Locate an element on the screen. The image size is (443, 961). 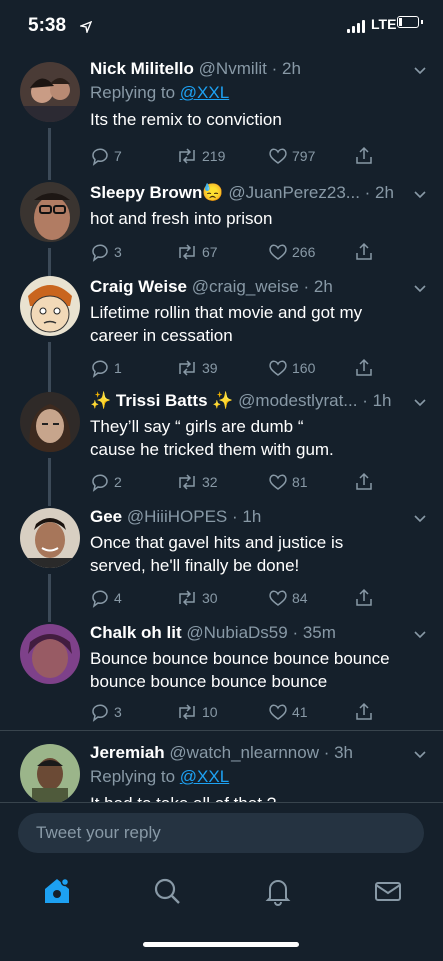
like-count: 160 is located at coordinates (304, 368).